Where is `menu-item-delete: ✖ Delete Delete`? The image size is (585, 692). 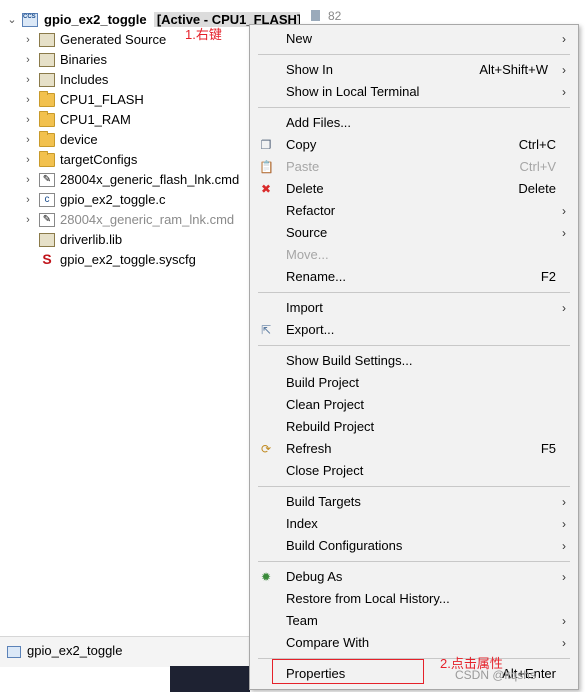
menu-item-delete: ✖ Delete Delete is located at coordinates (414, 189).